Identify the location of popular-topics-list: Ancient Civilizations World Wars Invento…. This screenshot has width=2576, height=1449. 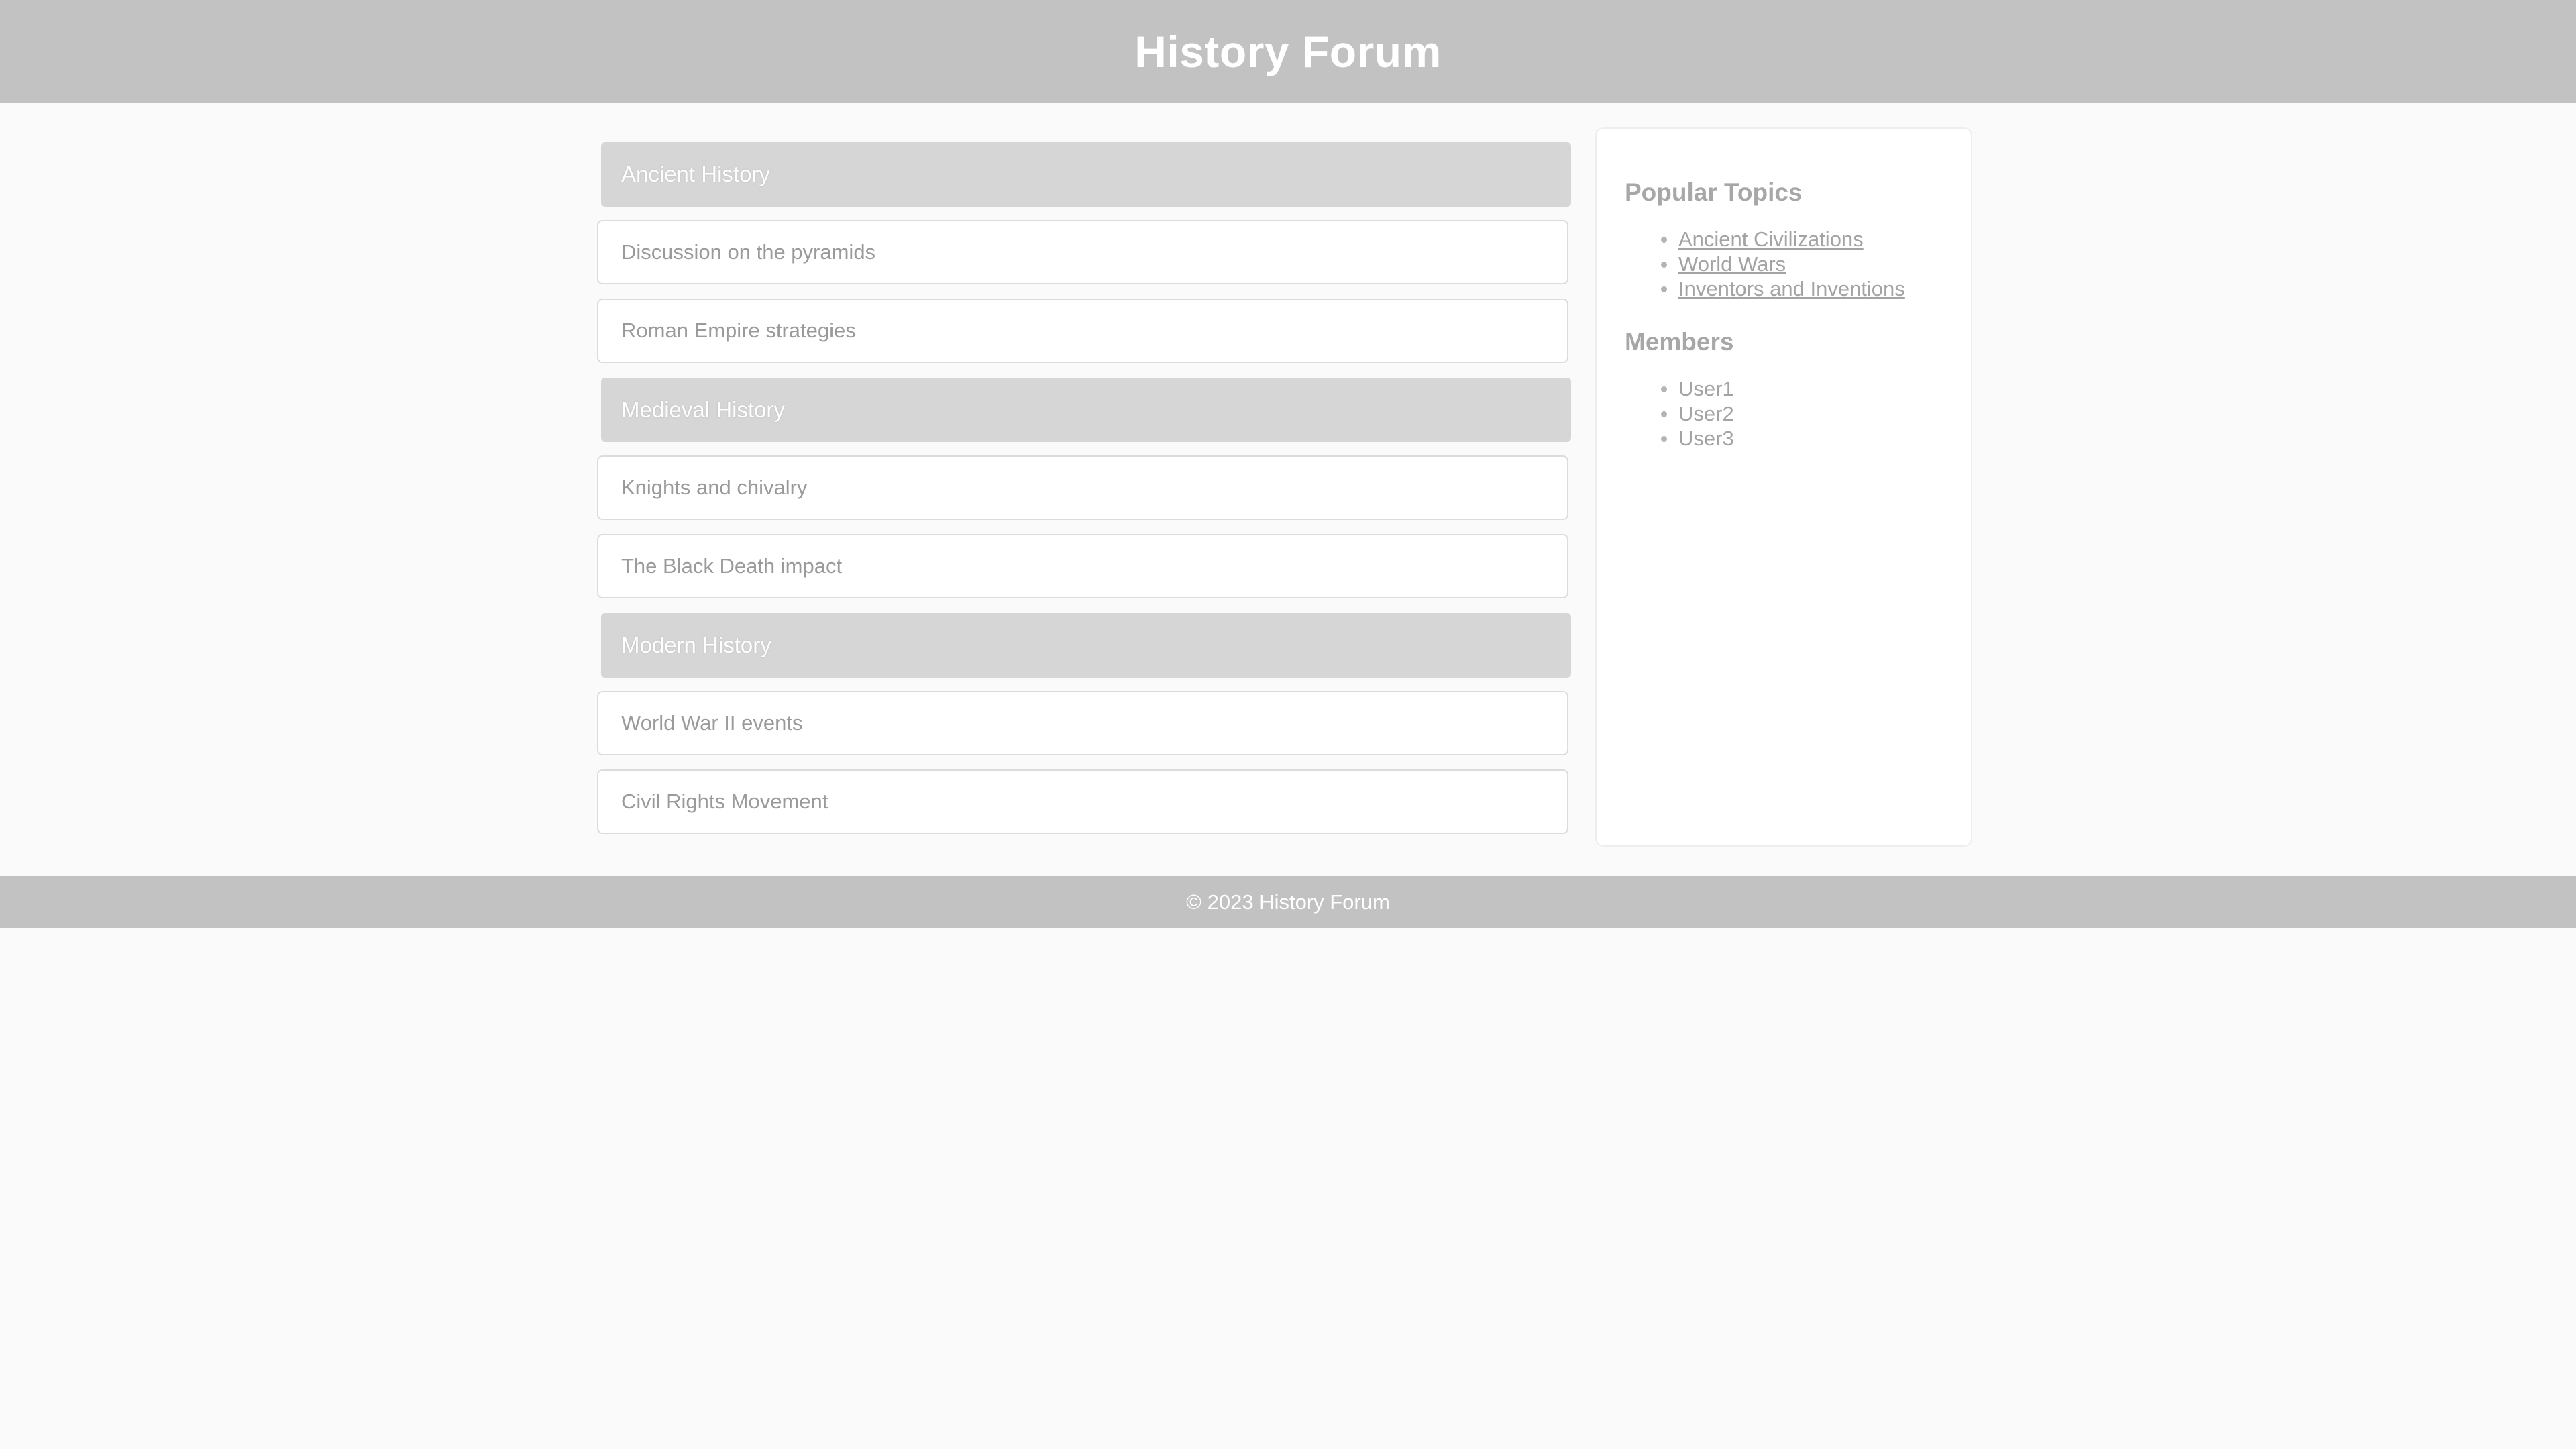
(1784, 264).